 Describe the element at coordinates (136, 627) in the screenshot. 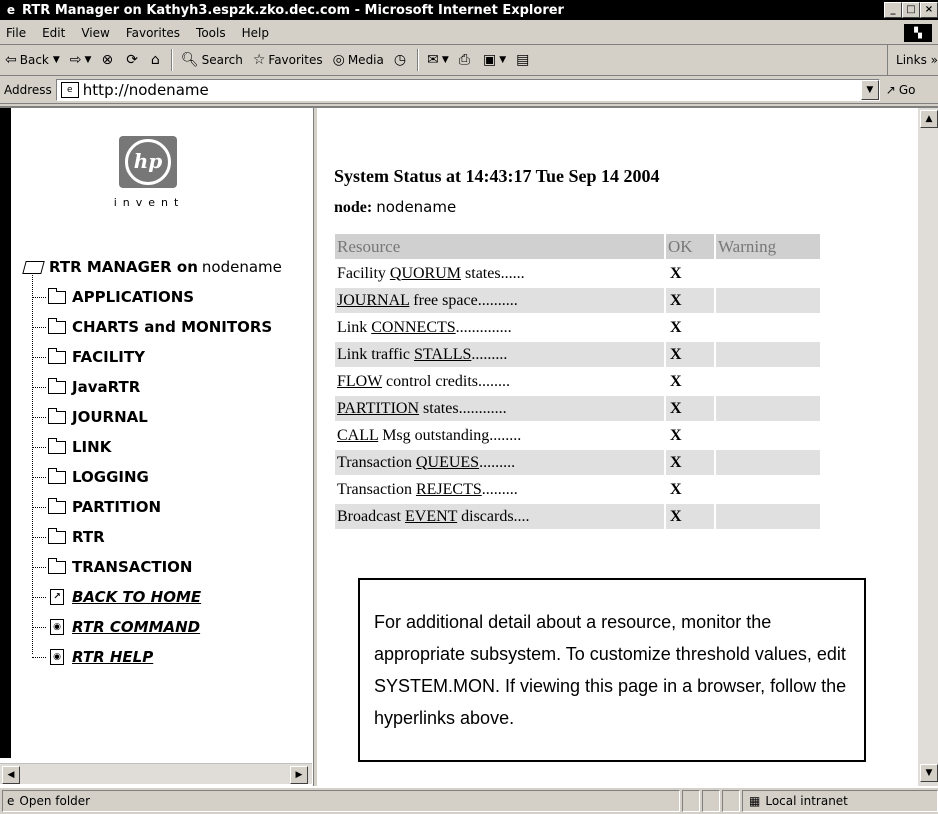

I see `tree-link-label: RTR COMMAND` at that location.